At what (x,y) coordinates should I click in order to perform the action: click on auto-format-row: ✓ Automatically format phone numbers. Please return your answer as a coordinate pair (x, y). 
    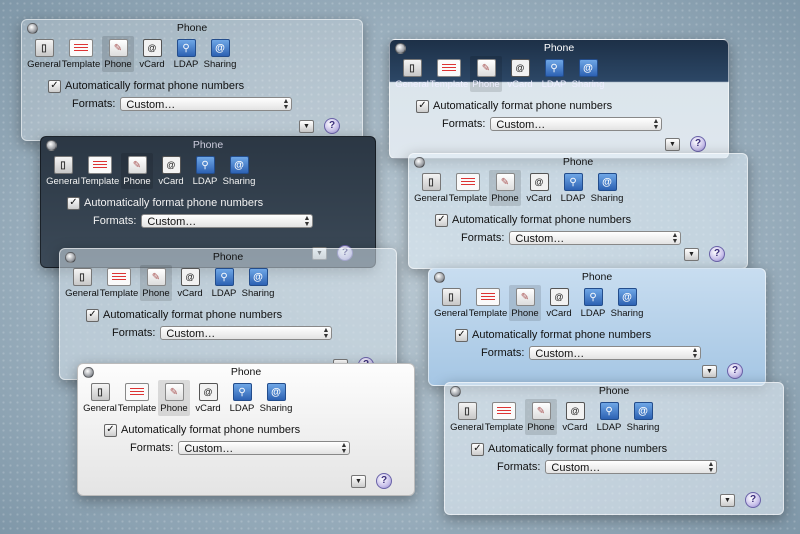
    Looking at the image, I should click on (246, 430).